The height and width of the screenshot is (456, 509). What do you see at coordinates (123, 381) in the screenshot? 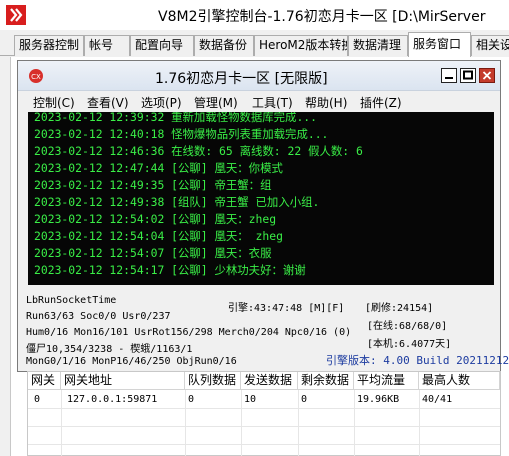
I see `table-header-address: 网关地址` at bounding box center [123, 381].